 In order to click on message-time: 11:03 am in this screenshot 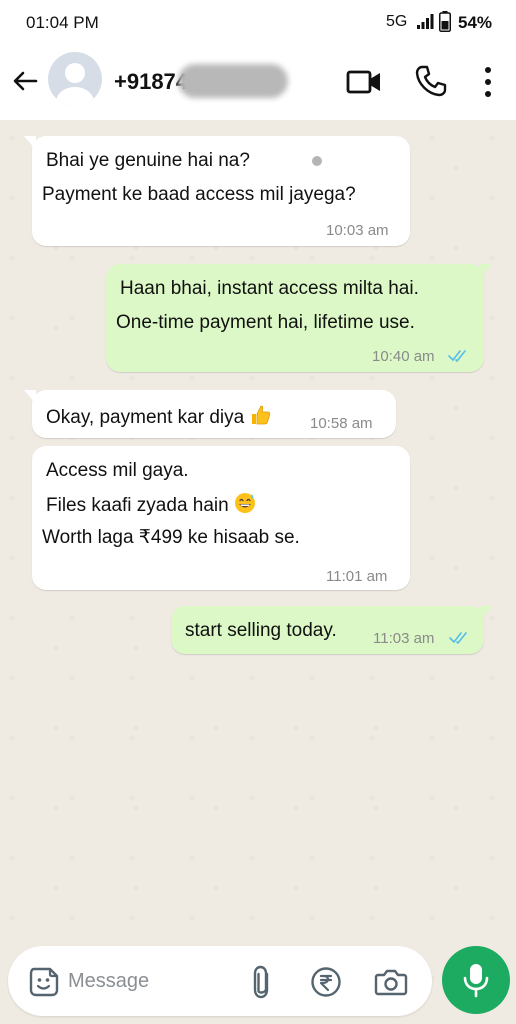, I will do `click(404, 638)`.